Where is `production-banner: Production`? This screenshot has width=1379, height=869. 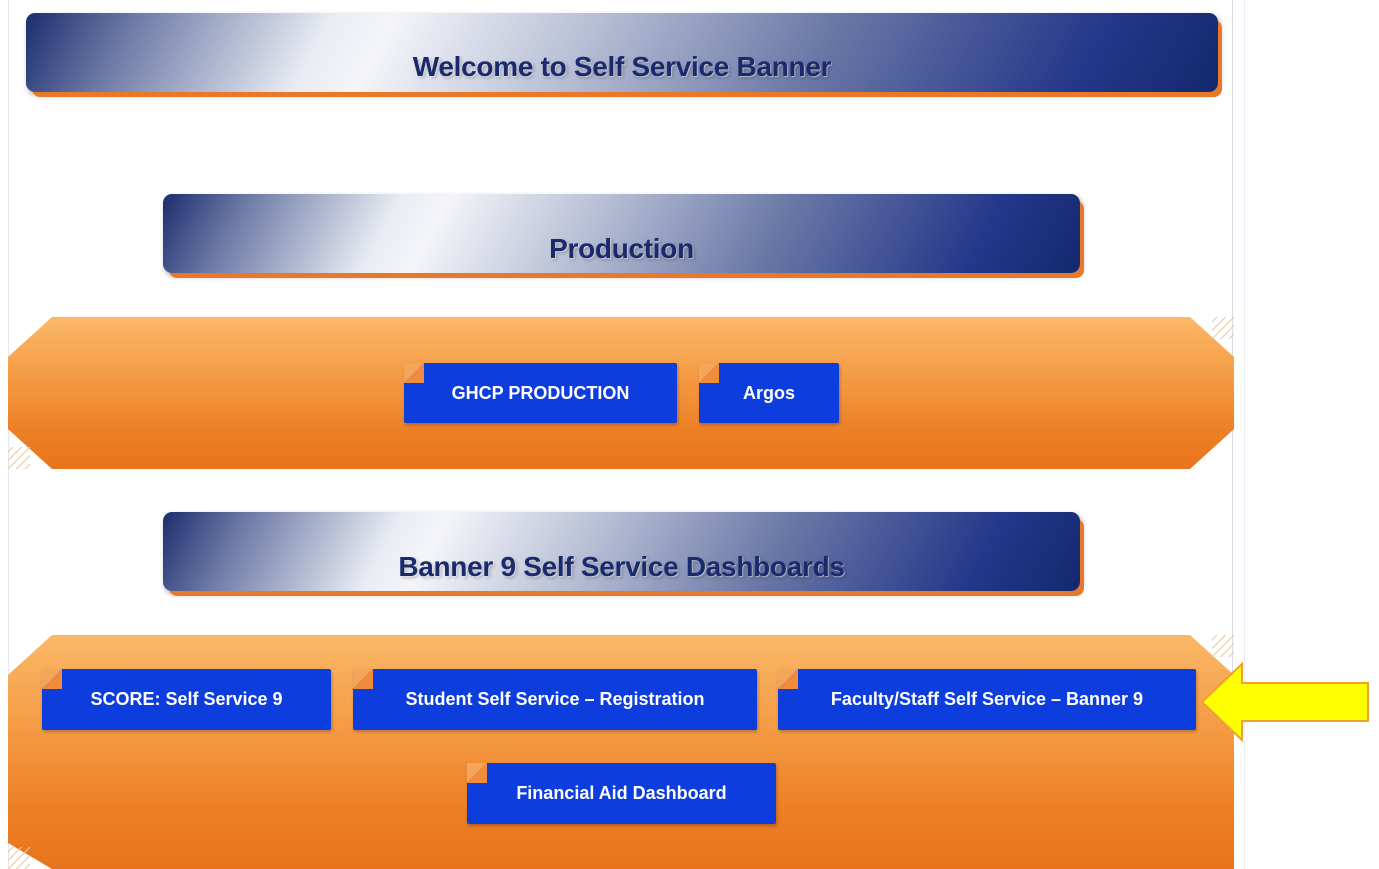 production-banner: Production is located at coordinates (621, 233).